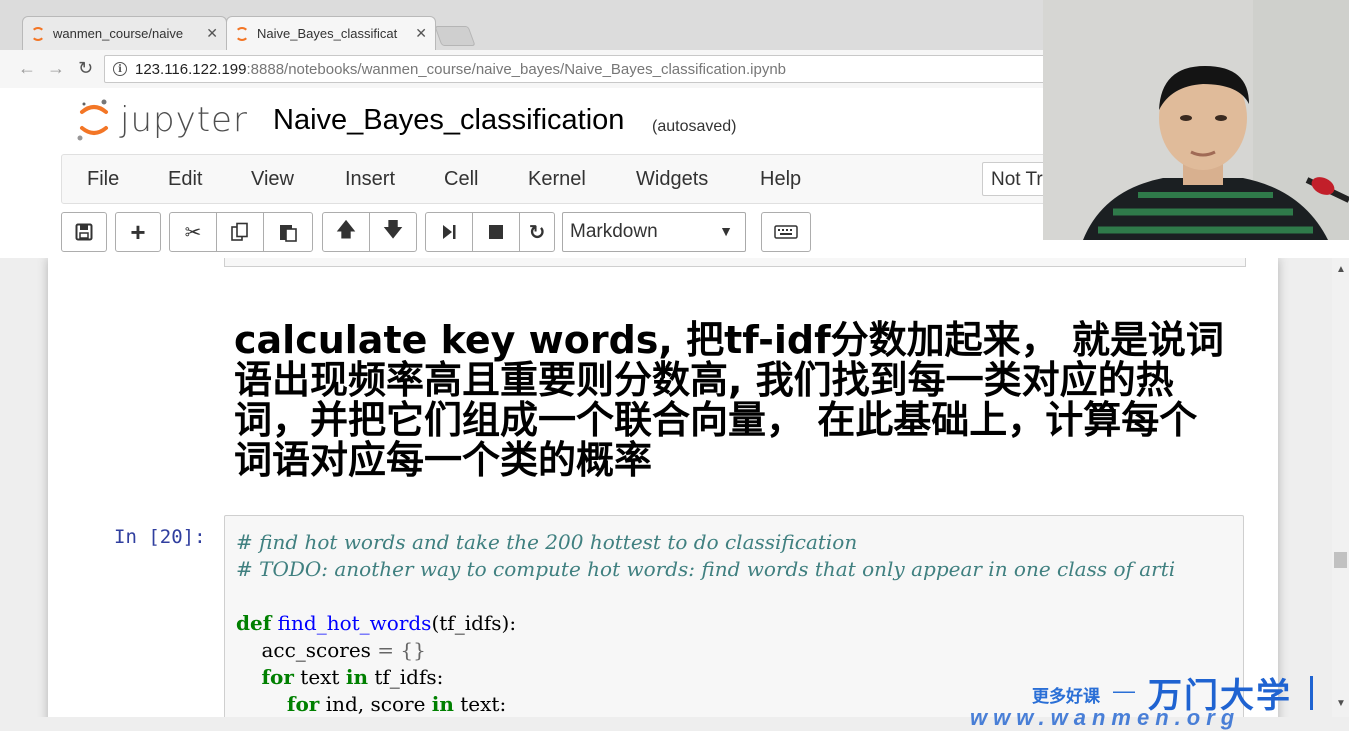  I want to click on watermark-site: www.wanmen.org, so click(1105, 717).